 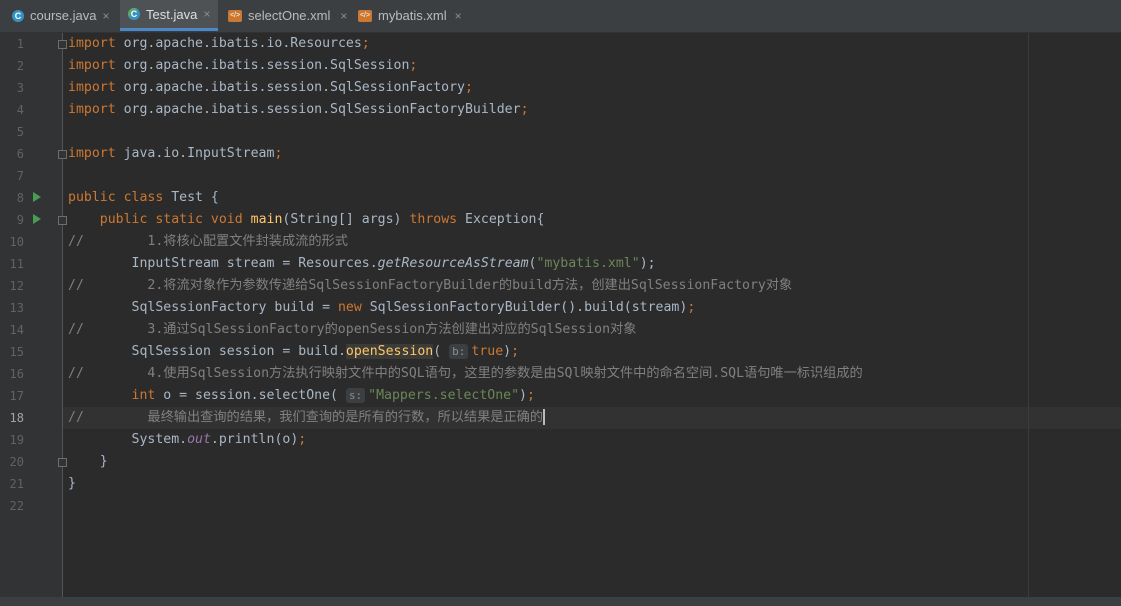 What do you see at coordinates (72, 483) in the screenshot?
I see `code-line-21: }` at bounding box center [72, 483].